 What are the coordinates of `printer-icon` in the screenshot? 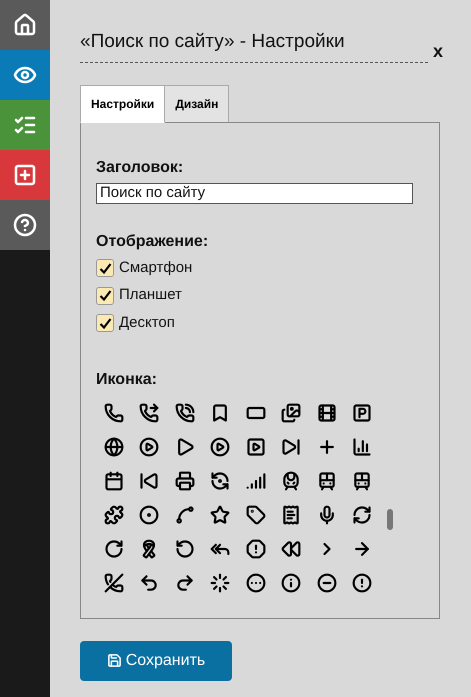 It's located at (184, 481).